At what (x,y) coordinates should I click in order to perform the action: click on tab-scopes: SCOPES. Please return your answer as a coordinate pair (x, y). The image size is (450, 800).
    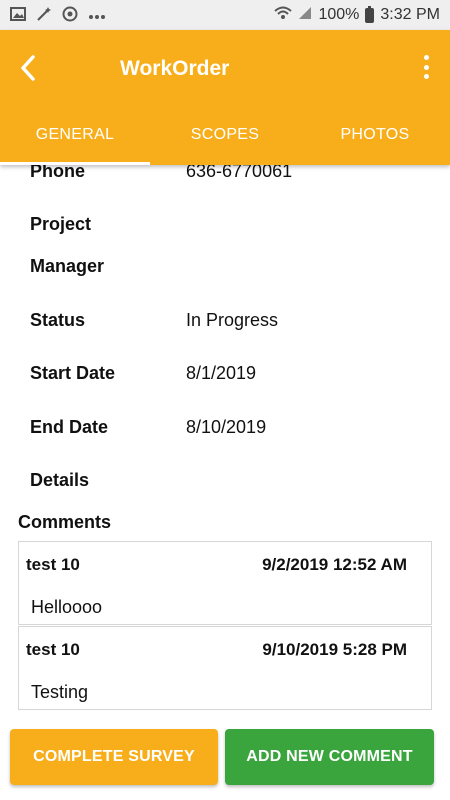
    Looking at the image, I should click on (225, 135).